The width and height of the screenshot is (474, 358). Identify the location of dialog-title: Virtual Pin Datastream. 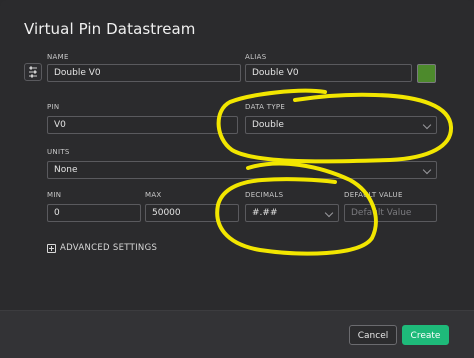
(110, 29).